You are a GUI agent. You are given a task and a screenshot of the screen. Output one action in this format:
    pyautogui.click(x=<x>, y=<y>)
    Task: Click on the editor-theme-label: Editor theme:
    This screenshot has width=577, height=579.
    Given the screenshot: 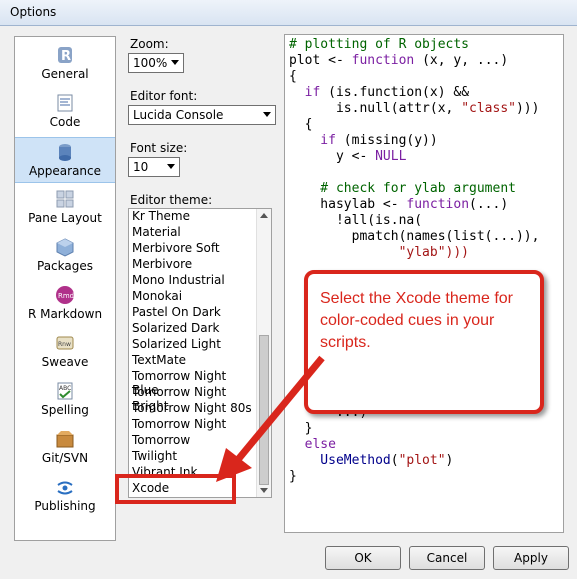 What is the action you would take?
    pyautogui.click(x=171, y=200)
    